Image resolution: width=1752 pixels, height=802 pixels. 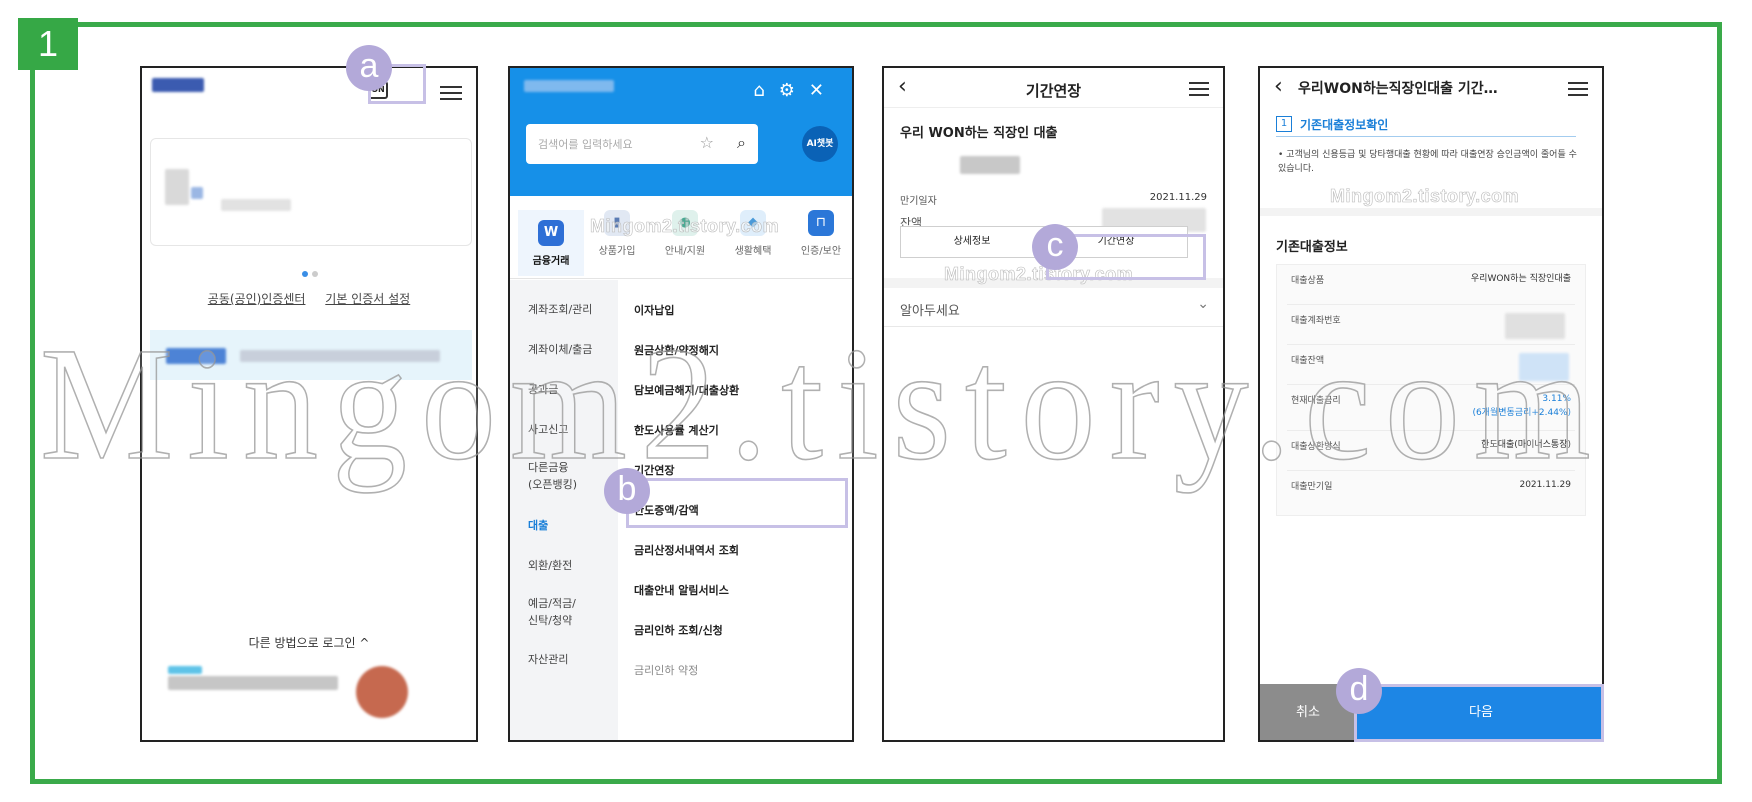 I want to click on table-row: 현재대출금리 3.11% (6개월변동금리+2.44%), so click(x=1431, y=408).